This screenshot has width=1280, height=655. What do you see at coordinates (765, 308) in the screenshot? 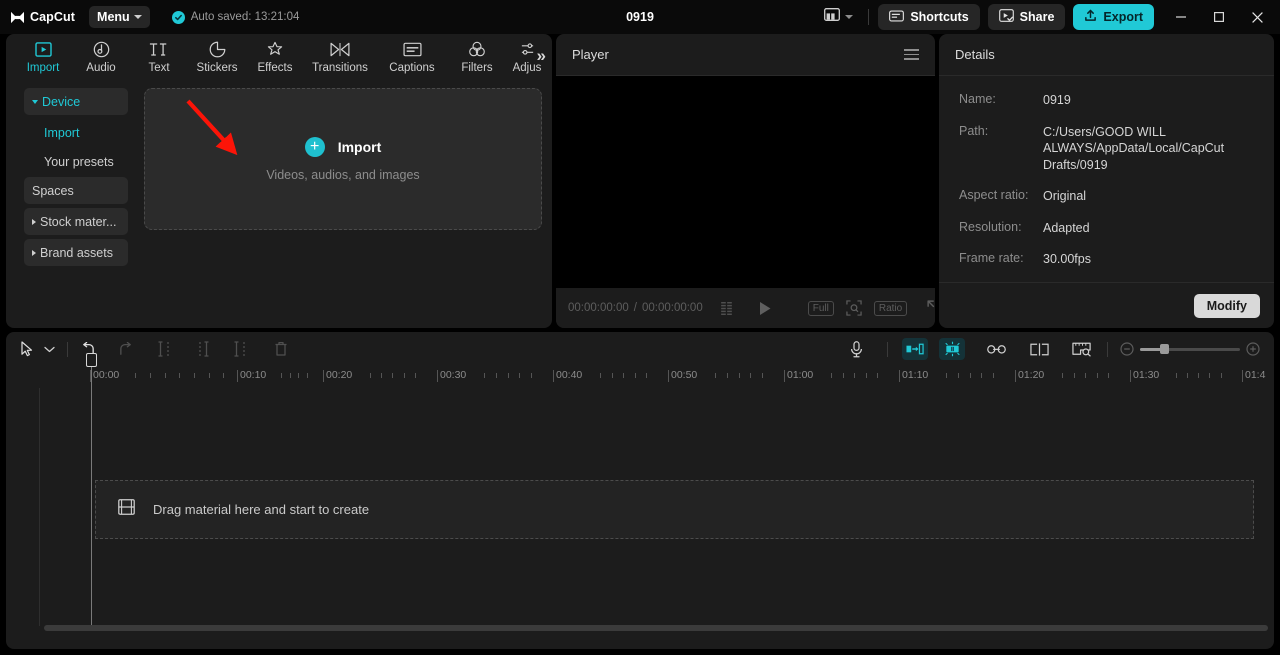
I see `play-icon` at bounding box center [765, 308].